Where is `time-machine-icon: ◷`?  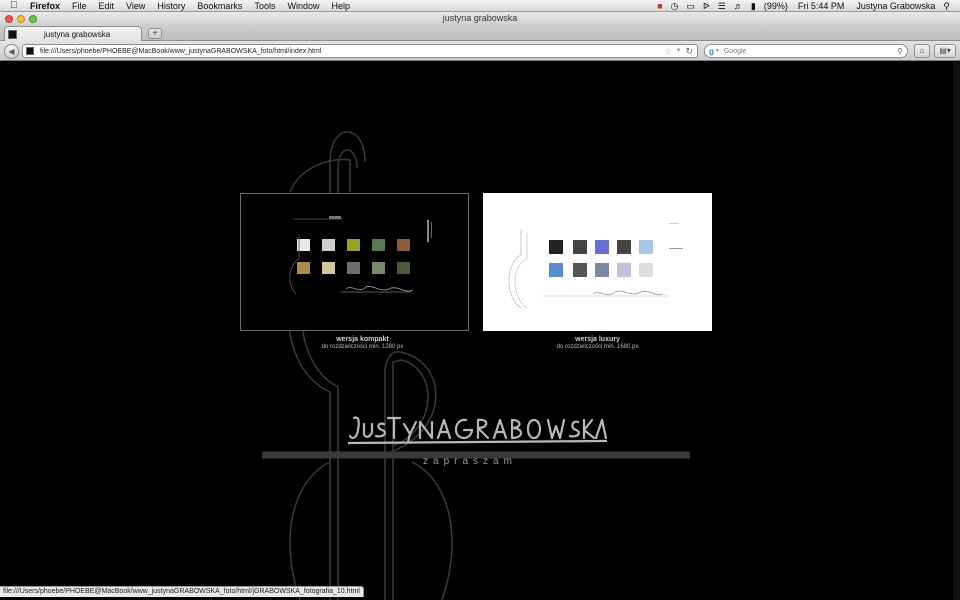
time-machine-icon: ◷ is located at coordinates (675, 6).